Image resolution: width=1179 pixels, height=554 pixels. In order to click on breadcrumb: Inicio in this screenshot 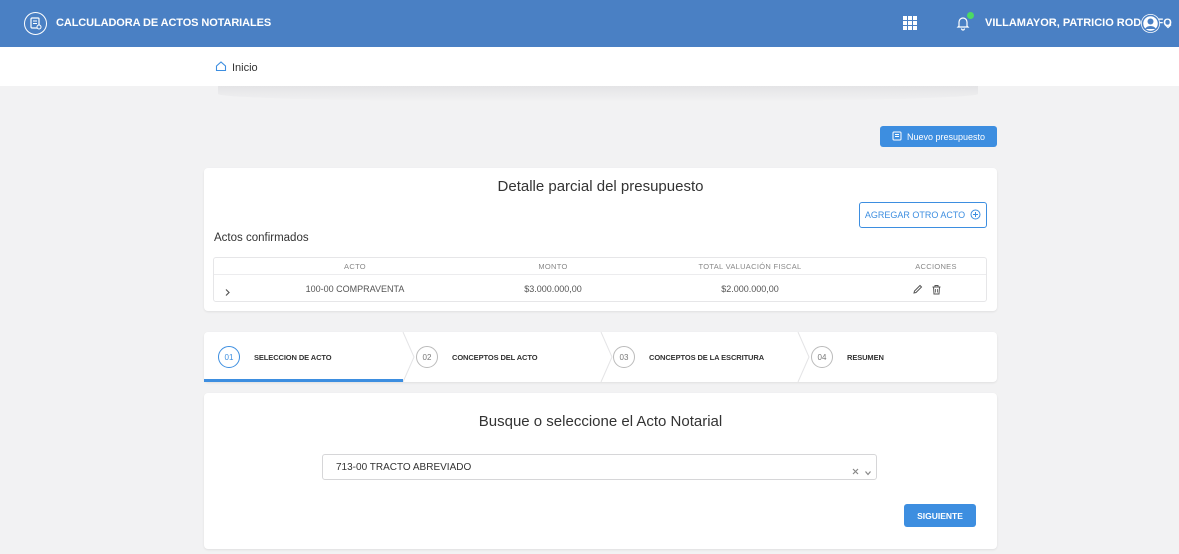, I will do `click(236, 67)`.